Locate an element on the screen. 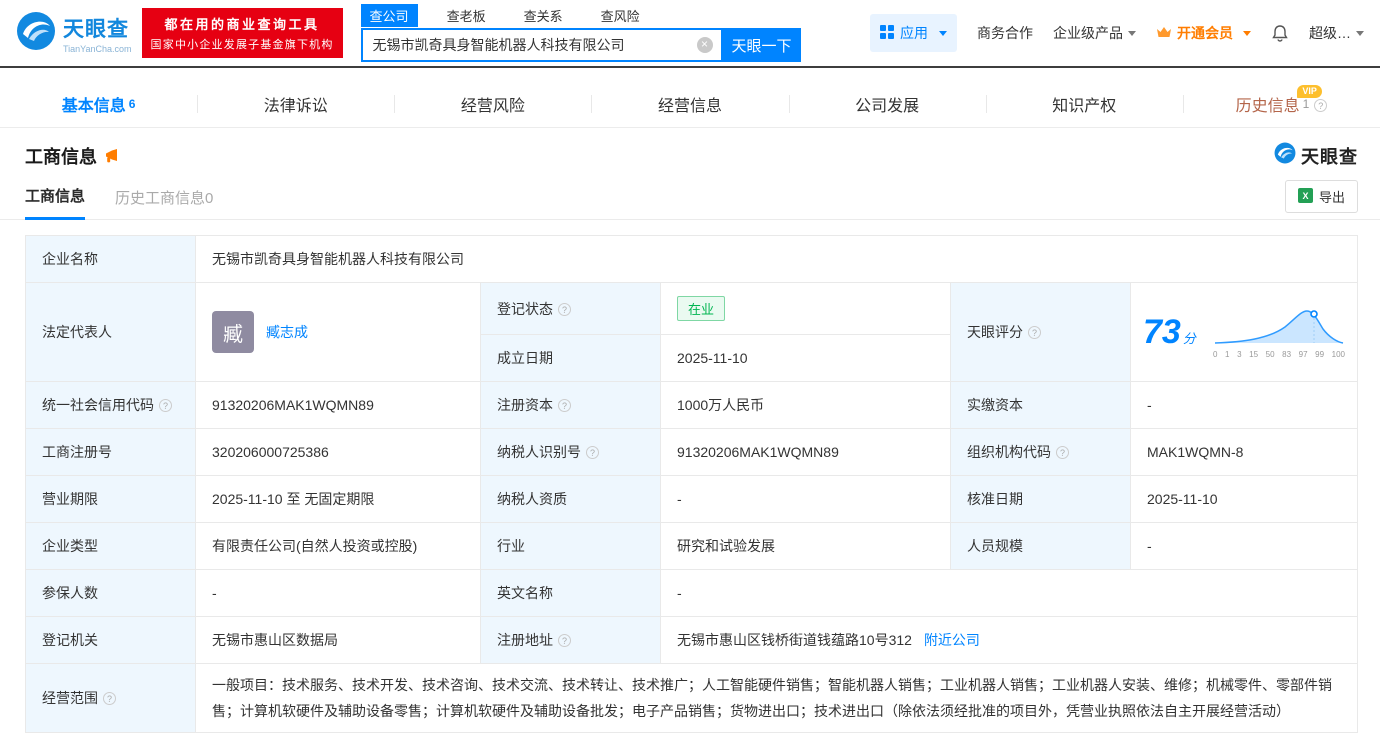  legal-rep-name-link: 臧志成 is located at coordinates (287, 332).